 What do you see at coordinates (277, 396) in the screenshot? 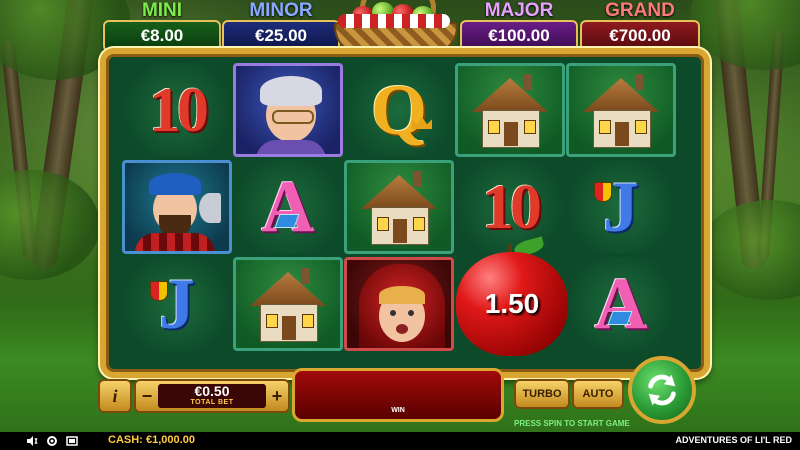
I see `bet-increase-button: +` at bounding box center [277, 396].